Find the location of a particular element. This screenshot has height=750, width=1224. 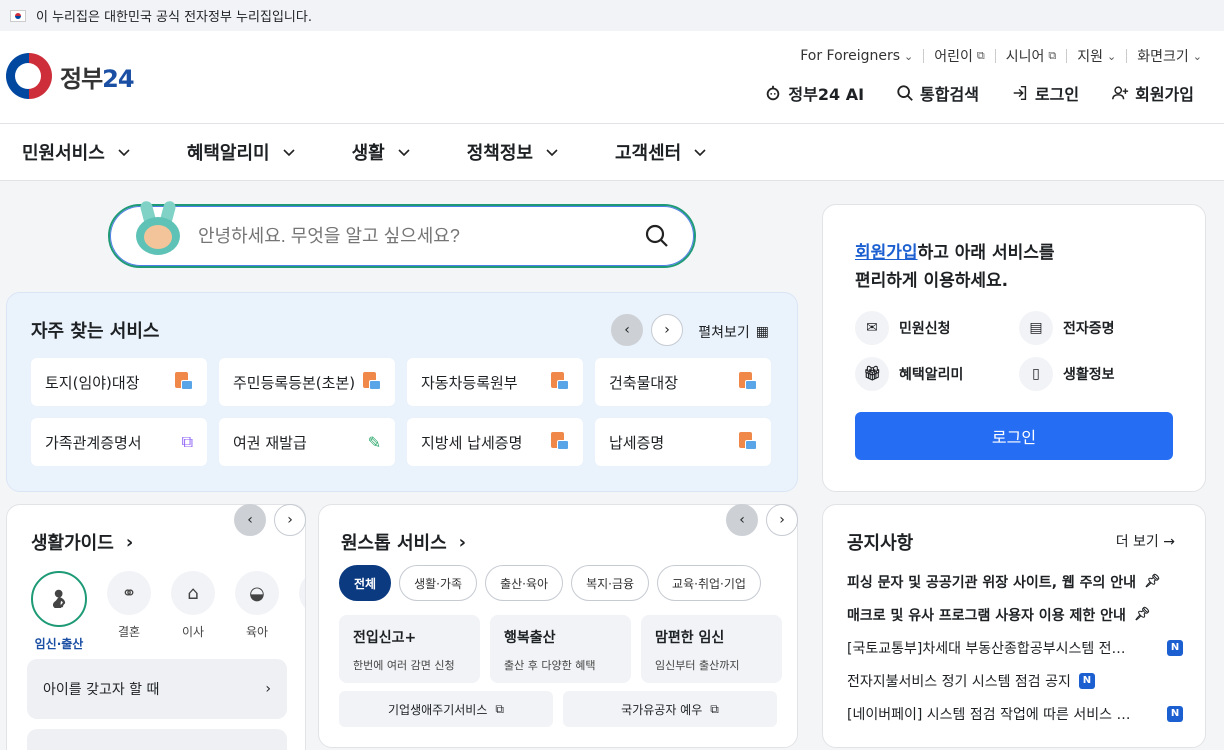

nav-customer-center: 고객센터 is located at coordinates (661, 152).